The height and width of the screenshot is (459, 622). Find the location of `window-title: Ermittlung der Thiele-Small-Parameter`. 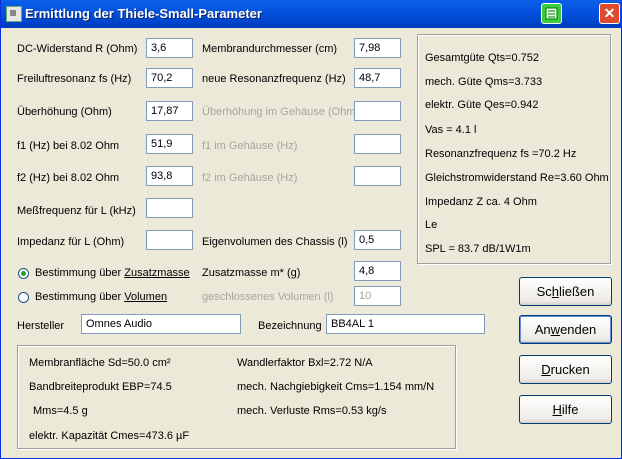

window-title: Ermittlung der Thiele-Small-Parameter is located at coordinates (143, 13).